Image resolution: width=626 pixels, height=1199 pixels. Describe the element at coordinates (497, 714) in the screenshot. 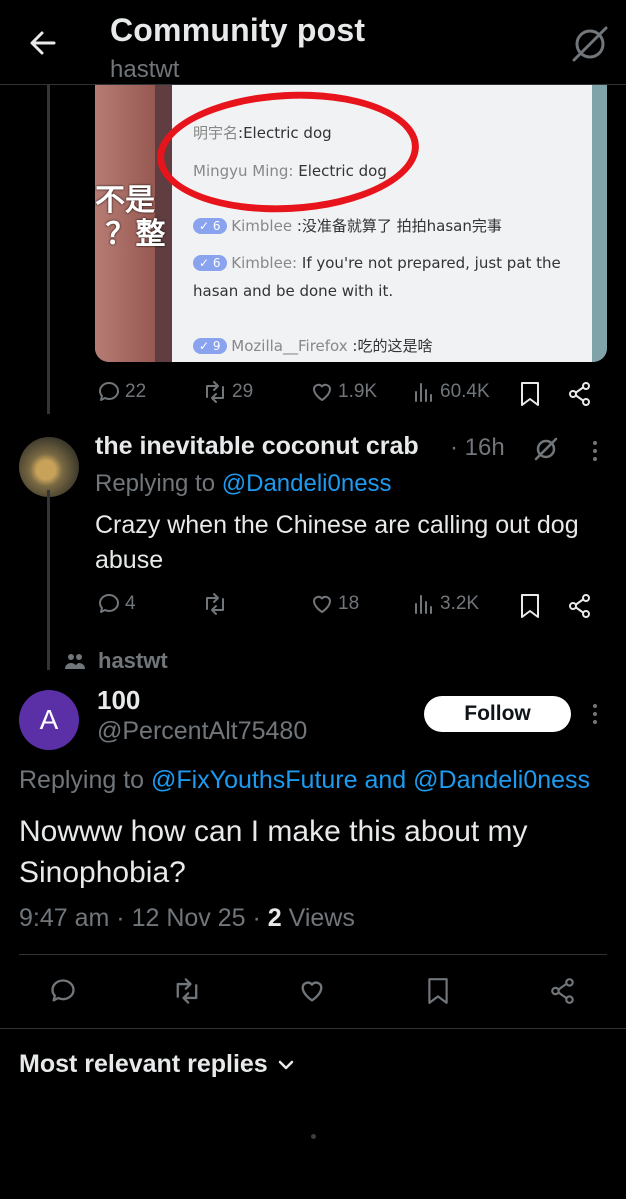

I see `follow-button: Follow` at that location.